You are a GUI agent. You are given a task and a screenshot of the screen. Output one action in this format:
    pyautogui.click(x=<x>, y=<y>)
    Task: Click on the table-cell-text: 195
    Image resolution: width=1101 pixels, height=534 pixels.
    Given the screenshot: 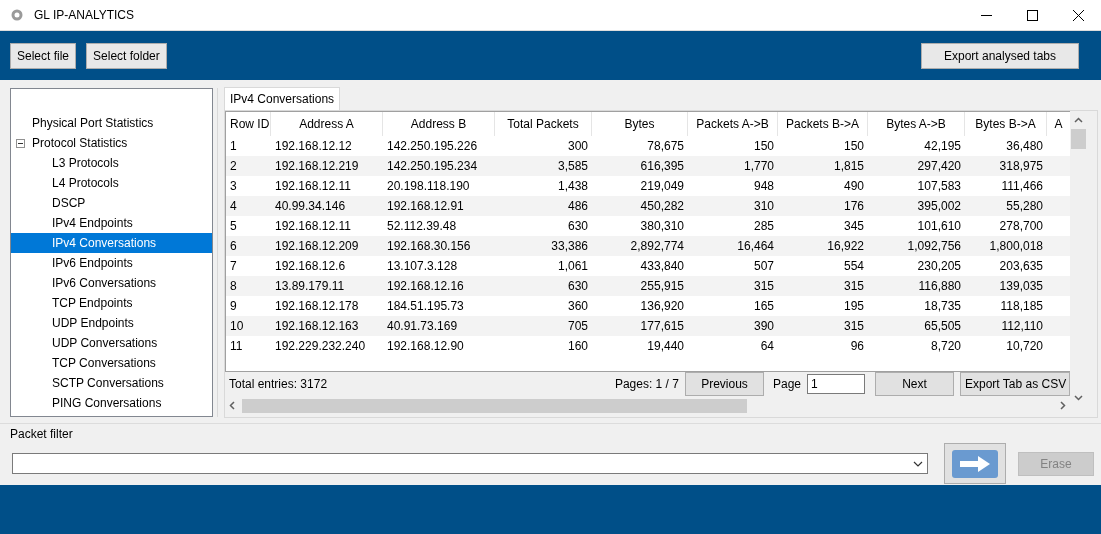 What is the action you would take?
    pyautogui.click(x=853, y=306)
    